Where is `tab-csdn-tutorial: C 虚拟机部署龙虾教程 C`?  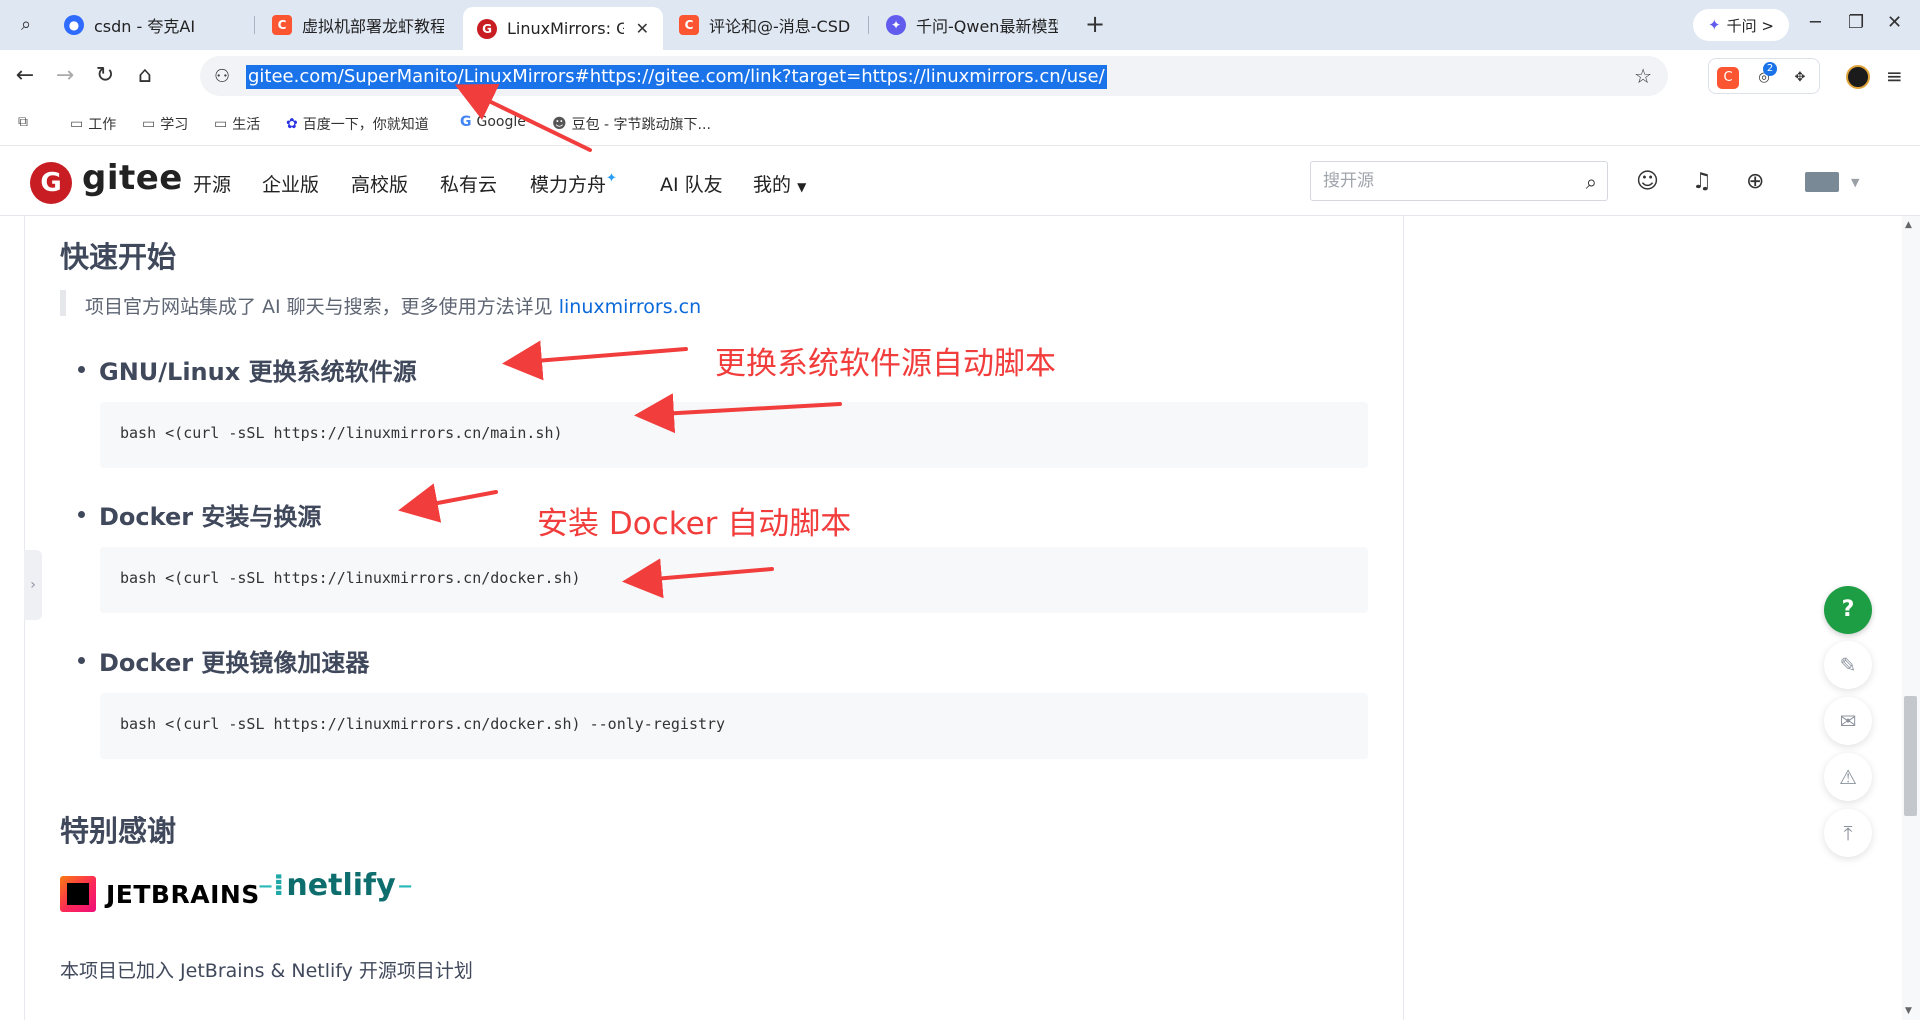 tab-csdn-tutorial: C 虚拟机部署龙虾教程 C is located at coordinates (358, 25).